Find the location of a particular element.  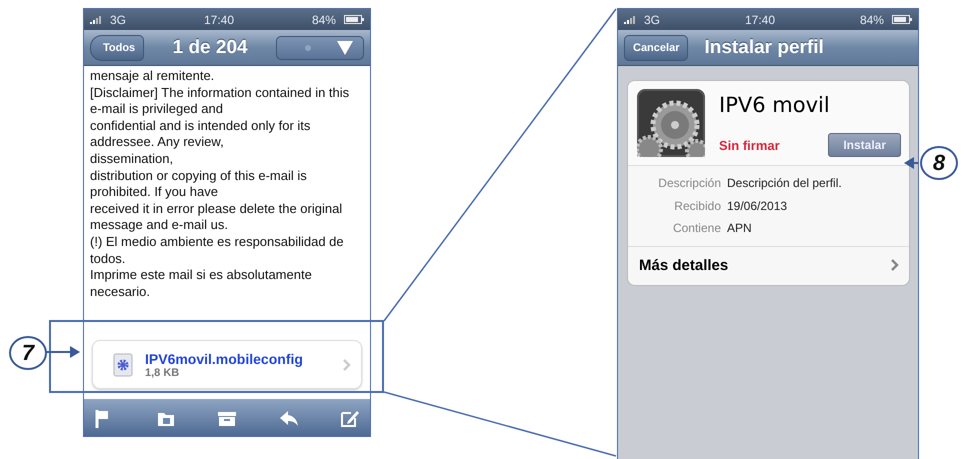

message-text-line: todos. is located at coordinates (108, 259).